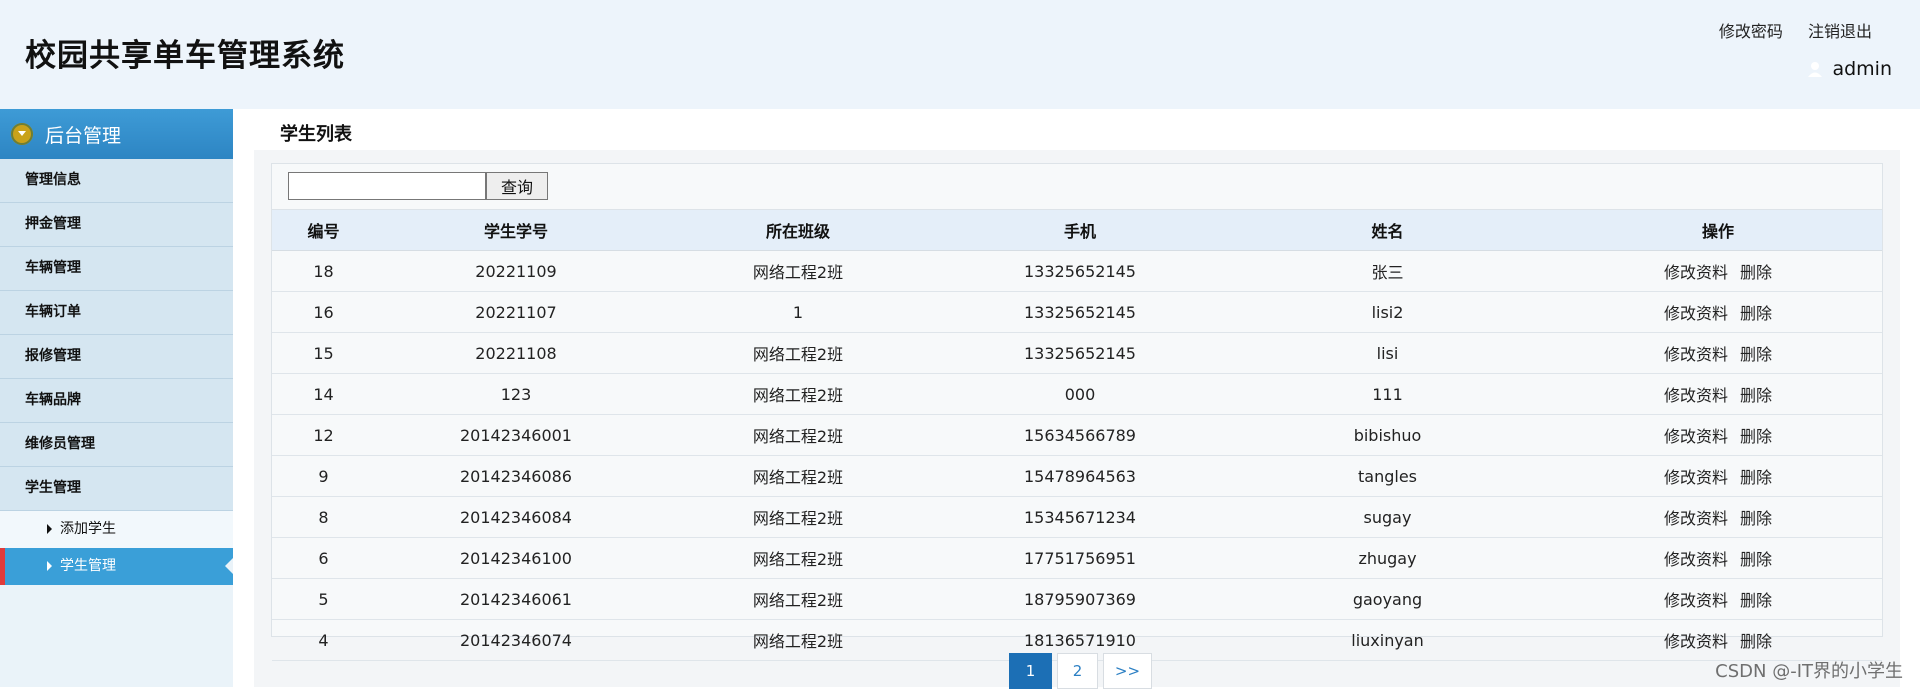 The image size is (1920, 689). Describe the element at coordinates (516, 353) in the screenshot. I see `cell-student-no: 20221108` at that location.